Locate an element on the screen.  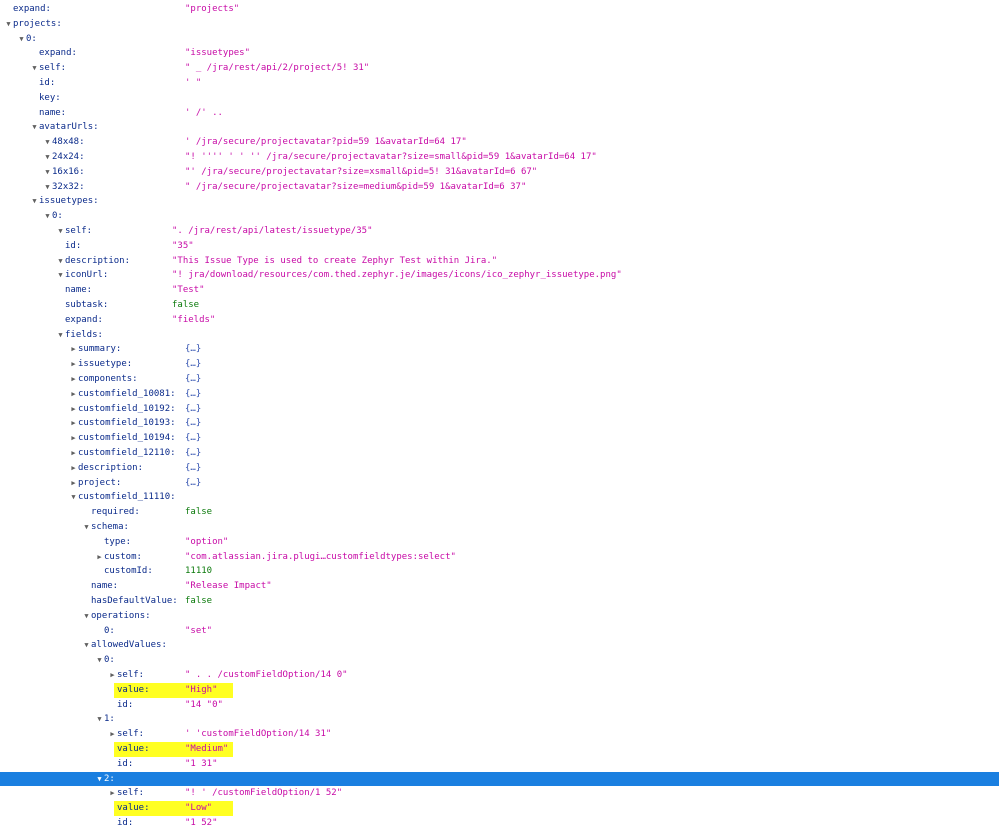
json-row: subtask: false is located at coordinates (499, 305).